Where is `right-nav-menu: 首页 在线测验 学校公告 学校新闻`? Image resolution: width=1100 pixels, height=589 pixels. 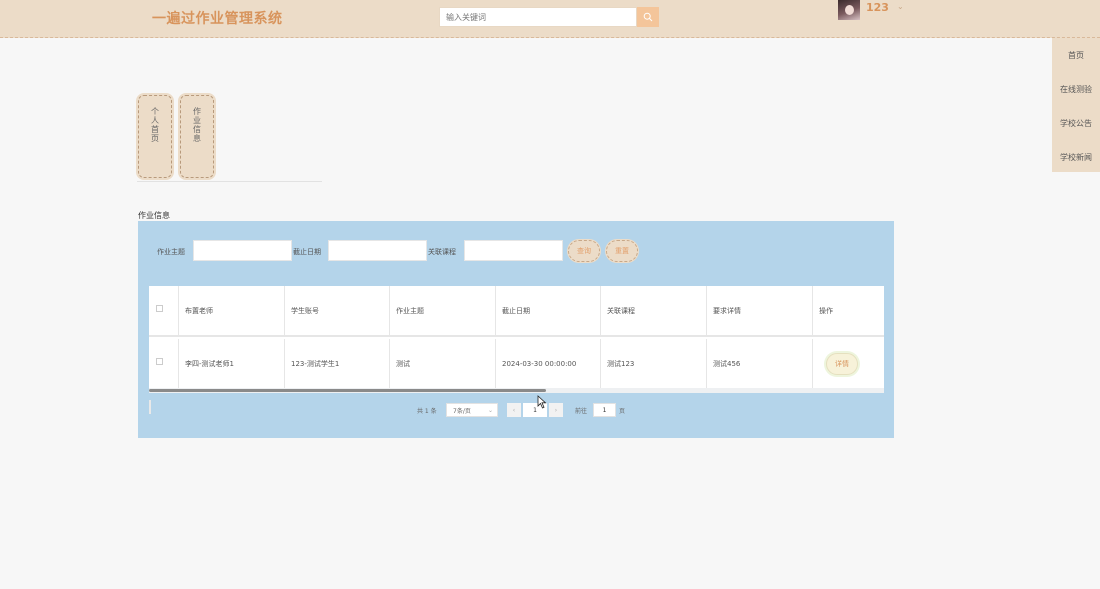 right-nav-menu: 首页 在线测验 学校公告 学校新闻 is located at coordinates (1076, 105).